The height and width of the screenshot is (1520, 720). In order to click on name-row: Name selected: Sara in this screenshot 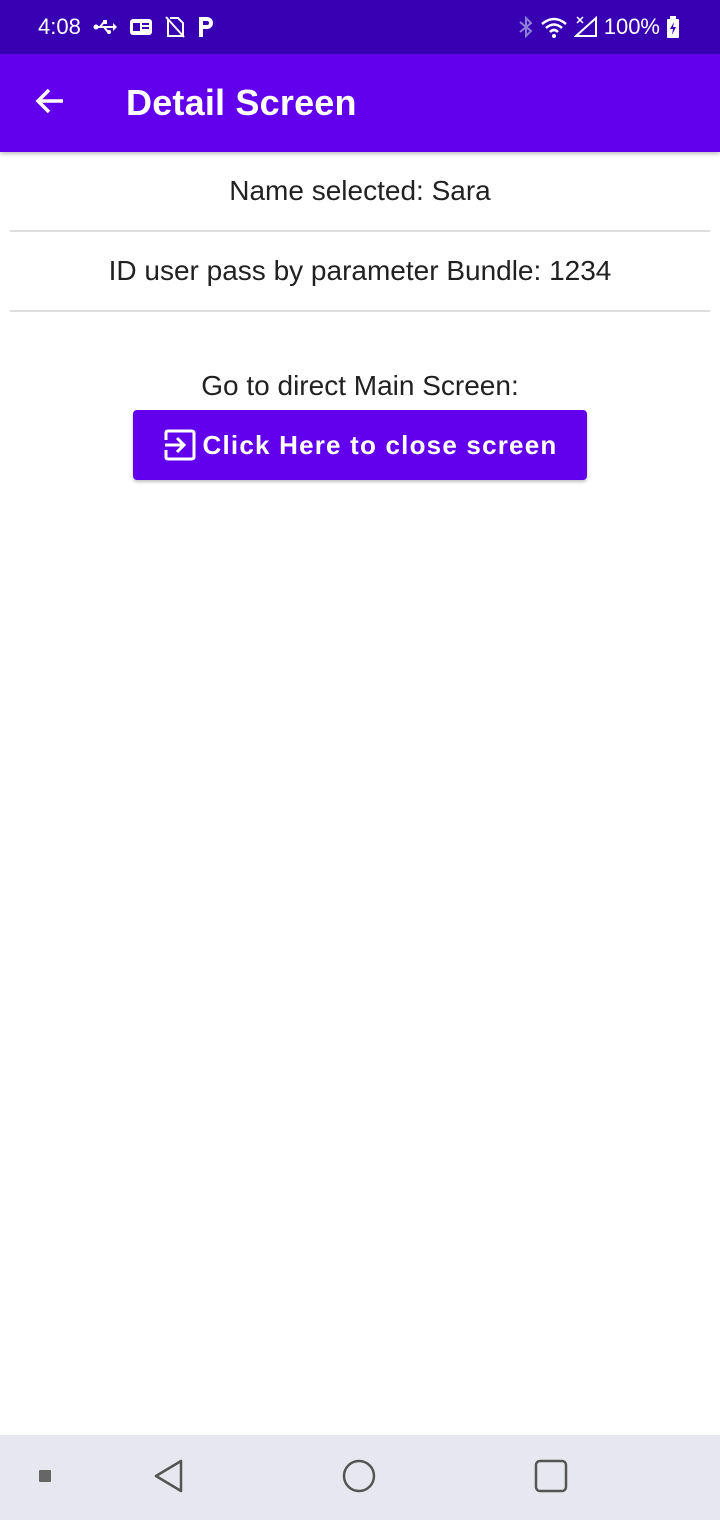, I will do `click(360, 191)`.